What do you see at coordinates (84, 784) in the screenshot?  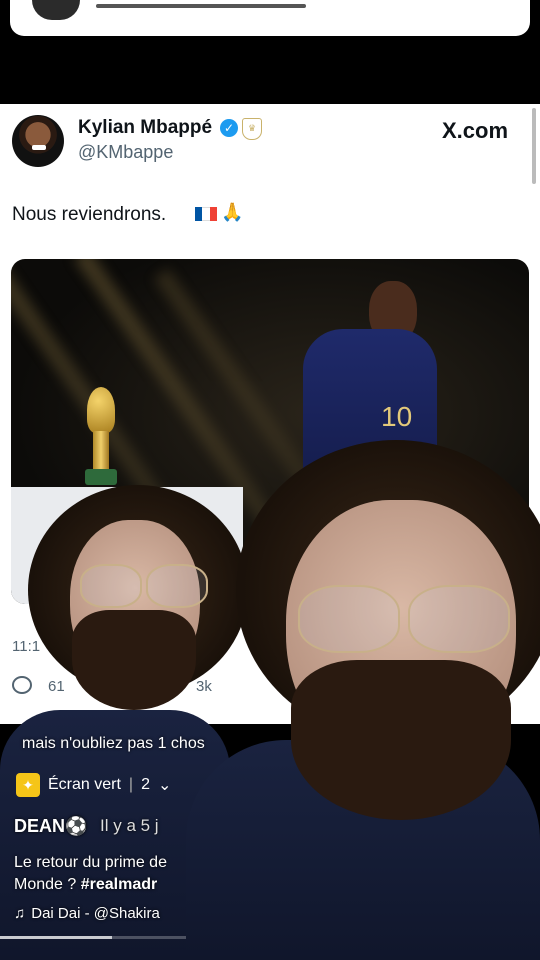 I see `effect-label: Écran vert` at bounding box center [84, 784].